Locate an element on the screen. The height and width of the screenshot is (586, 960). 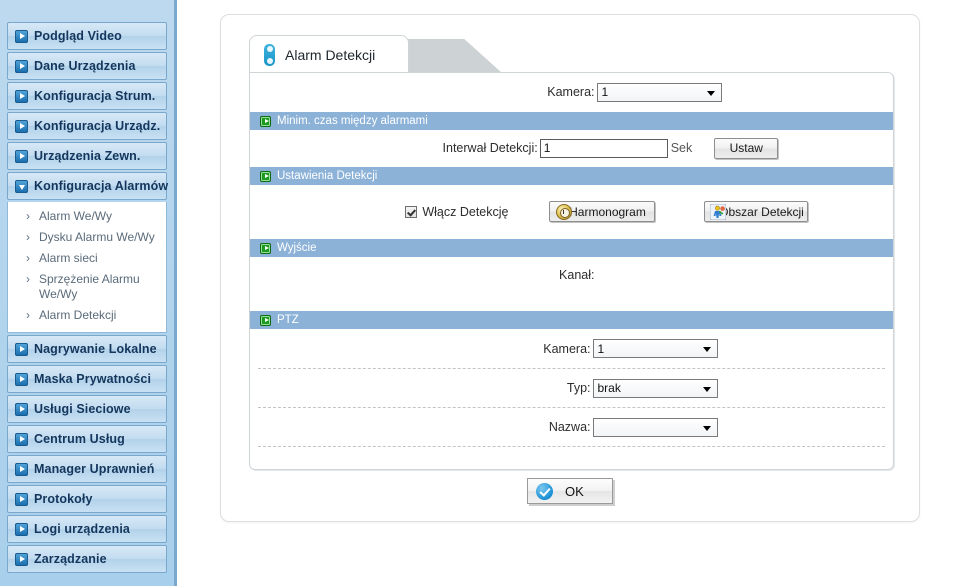
sidebar-item-protokoly: Protokoły is located at coordinates (87, 499).